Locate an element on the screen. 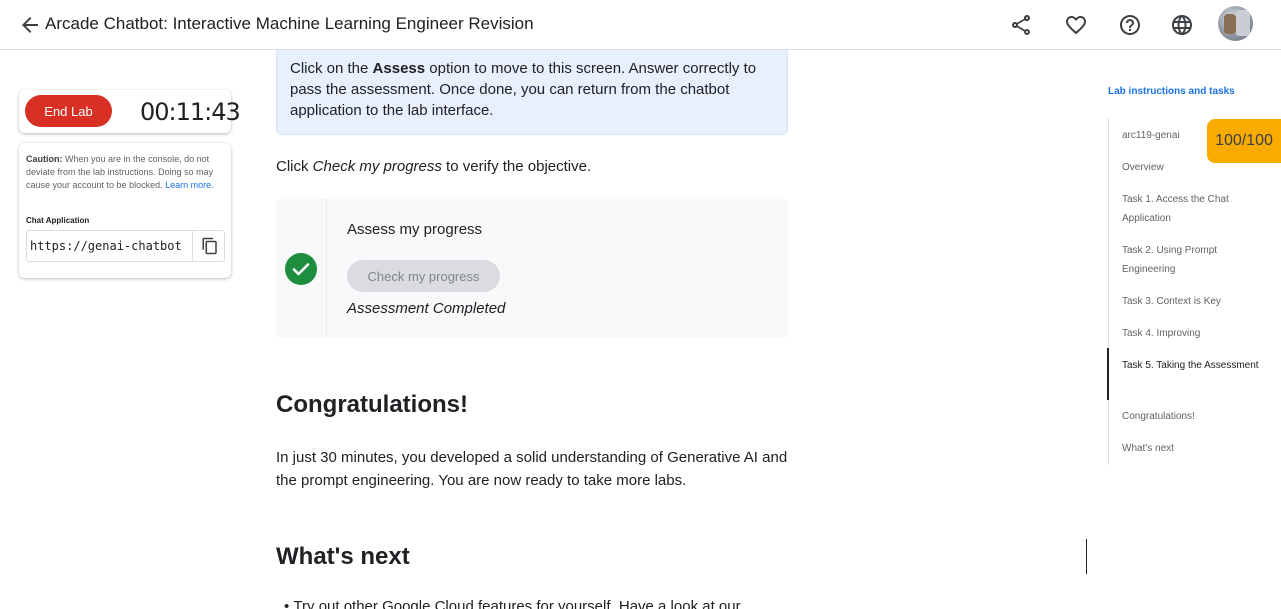 This screenshot has height=609, width=1281. avatar is located at coordinates (1235, 23).